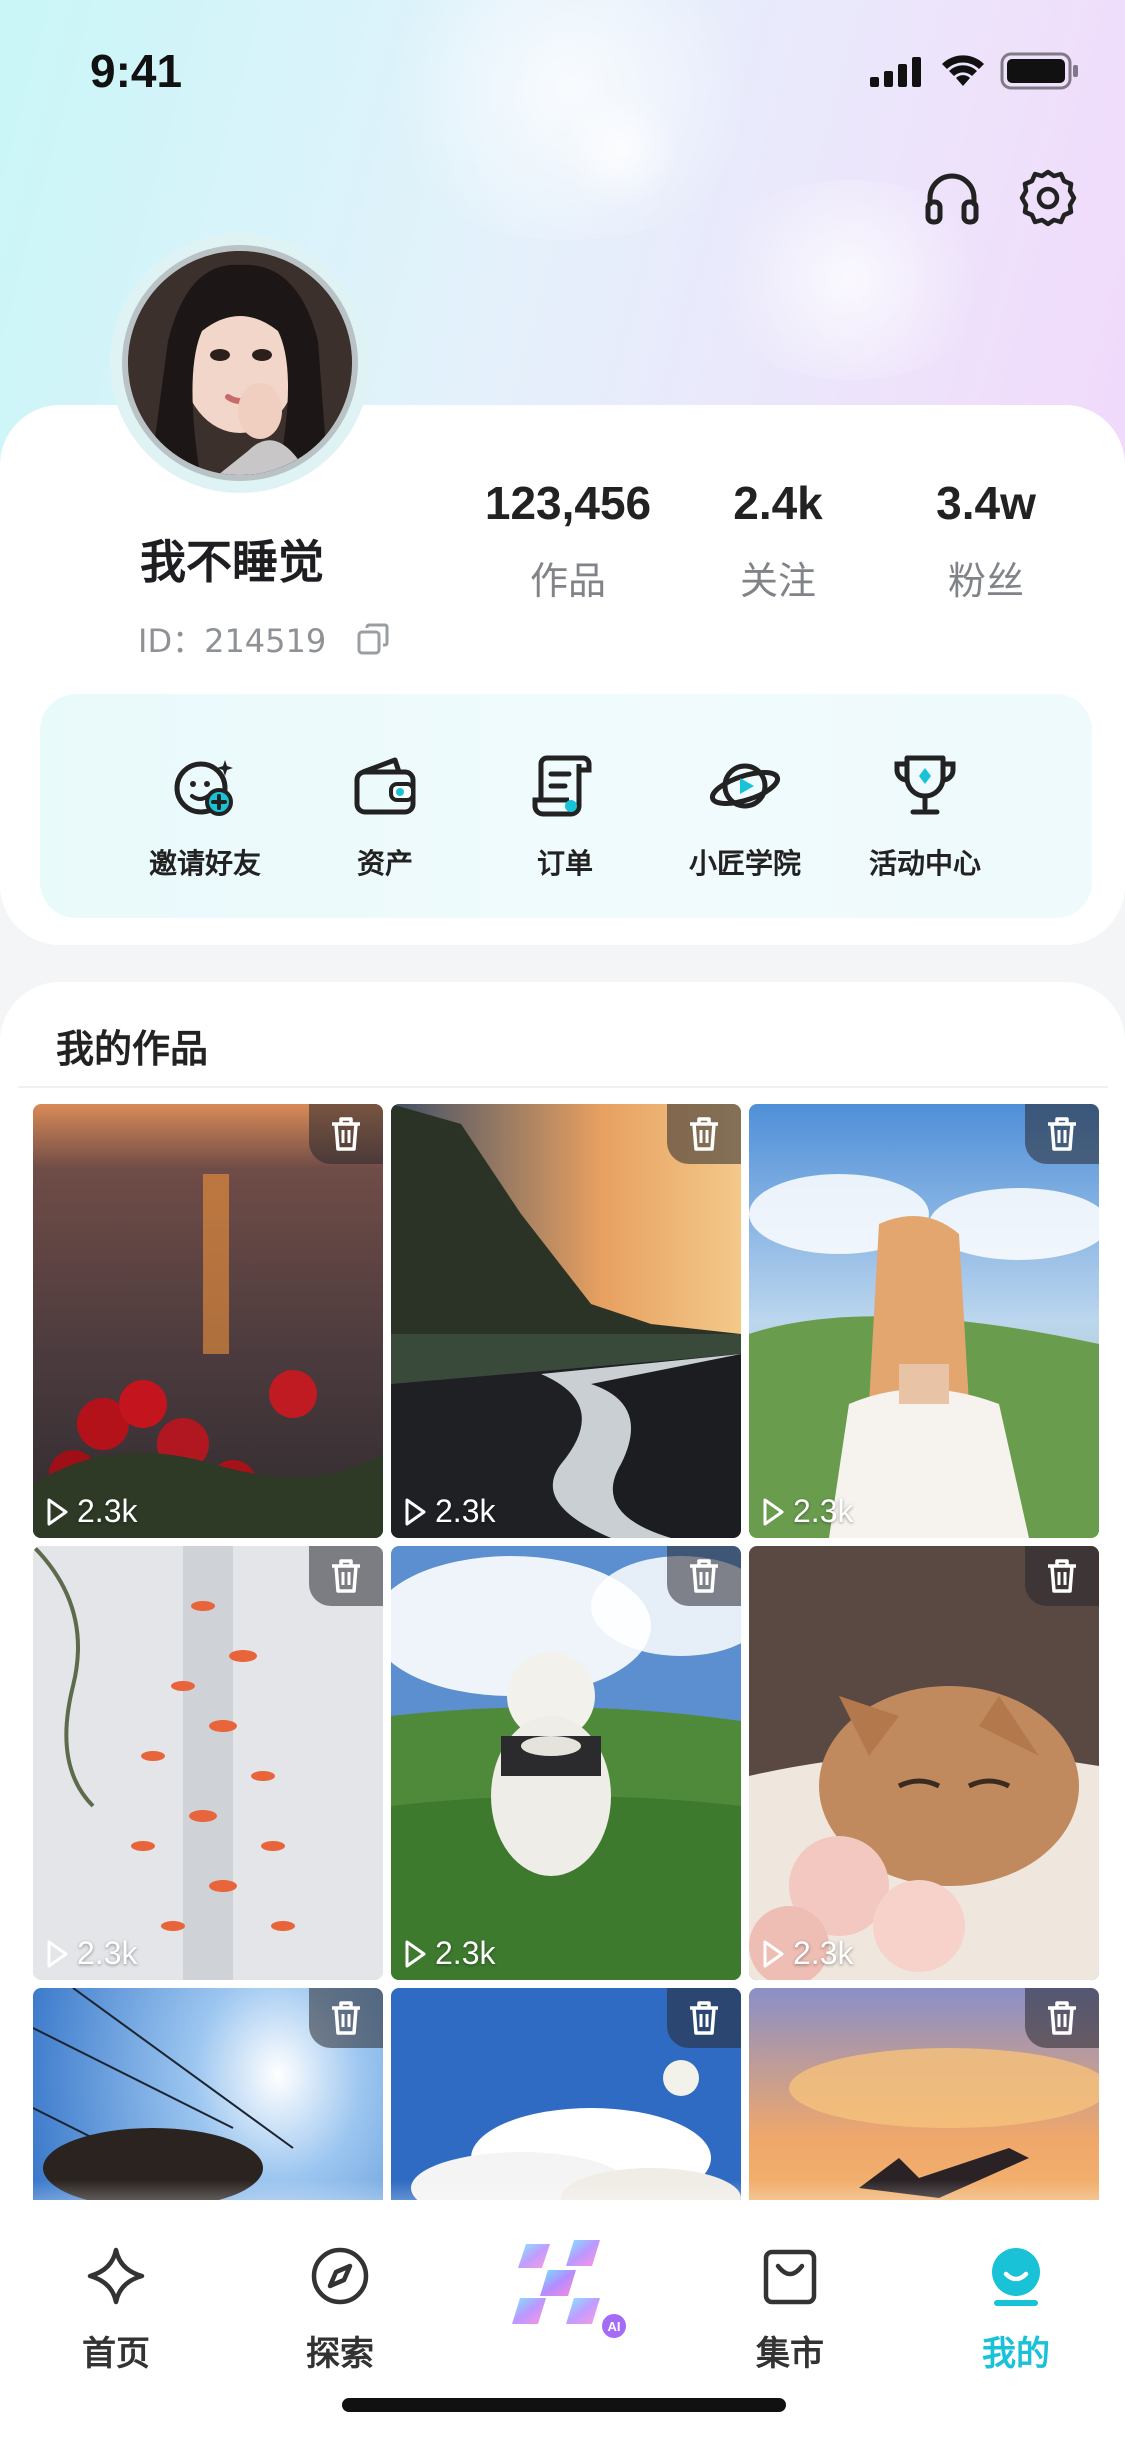 Image resolution: width=1125 pixels, height=2442 pixels. I want to click on stat-following-label: 关注, so click(777, 581).